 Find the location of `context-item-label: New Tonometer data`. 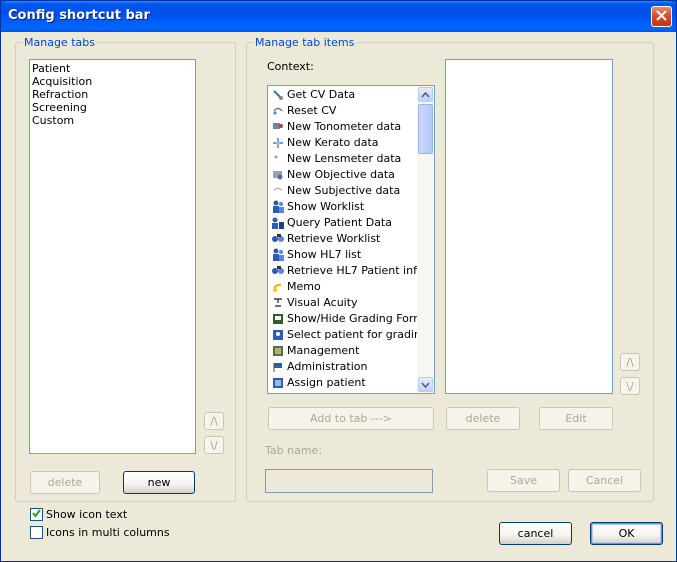

context-item-label: New Tonometer data is located at coordinates (344, 126).